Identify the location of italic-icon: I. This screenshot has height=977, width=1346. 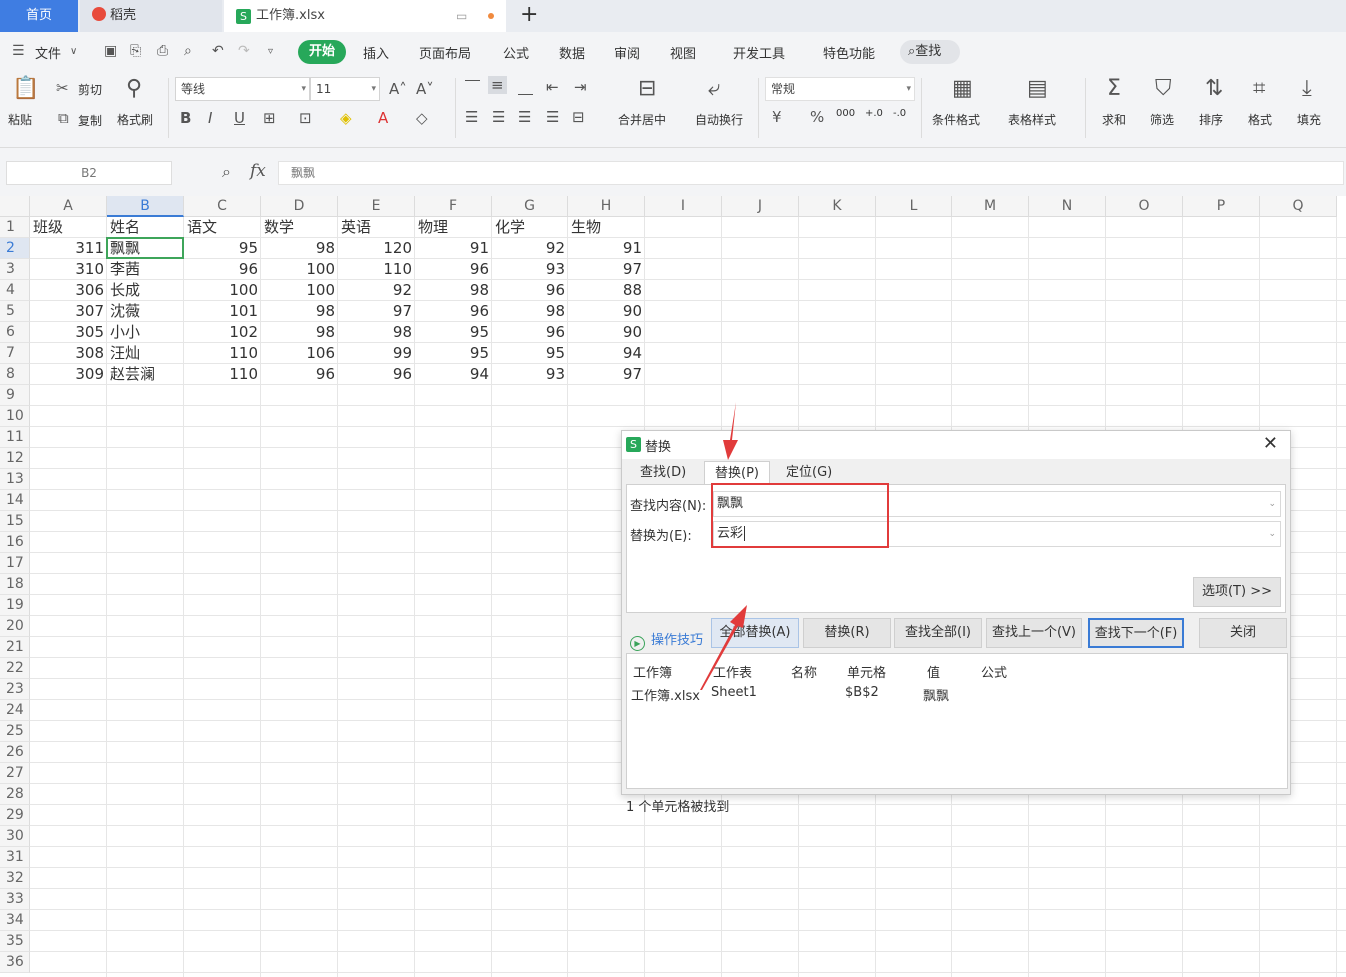
(210, 118).